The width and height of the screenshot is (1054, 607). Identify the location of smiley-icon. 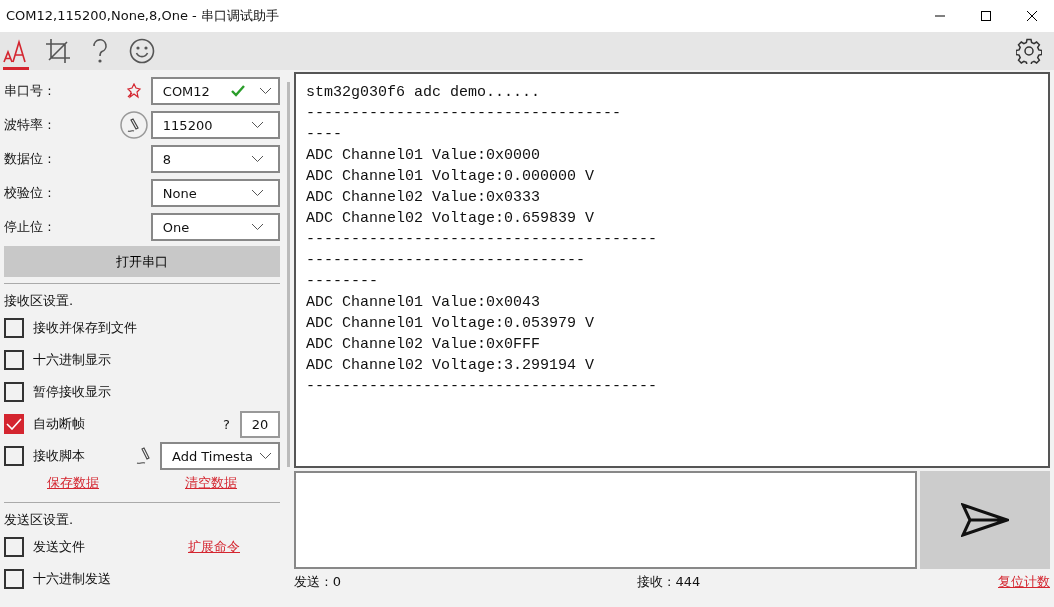
(142, 51).